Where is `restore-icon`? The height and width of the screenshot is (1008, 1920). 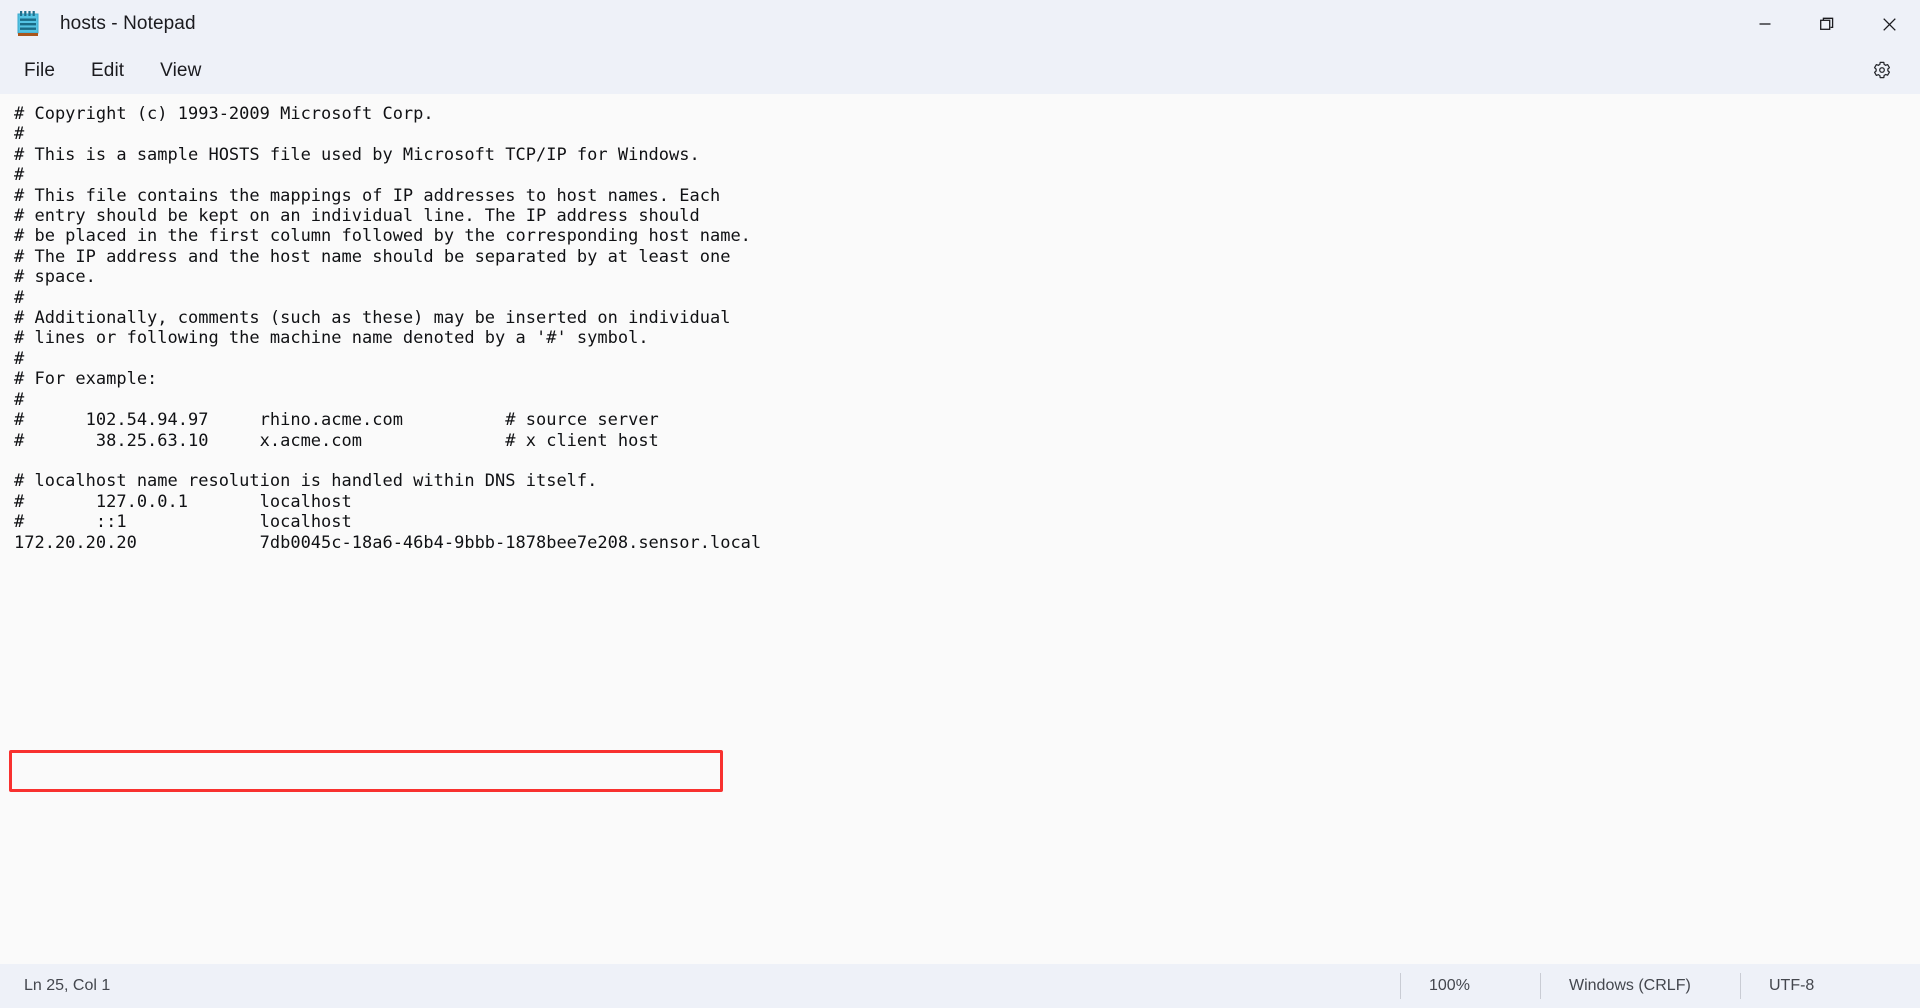 restore-icon is located at coordinates (1827, 23).